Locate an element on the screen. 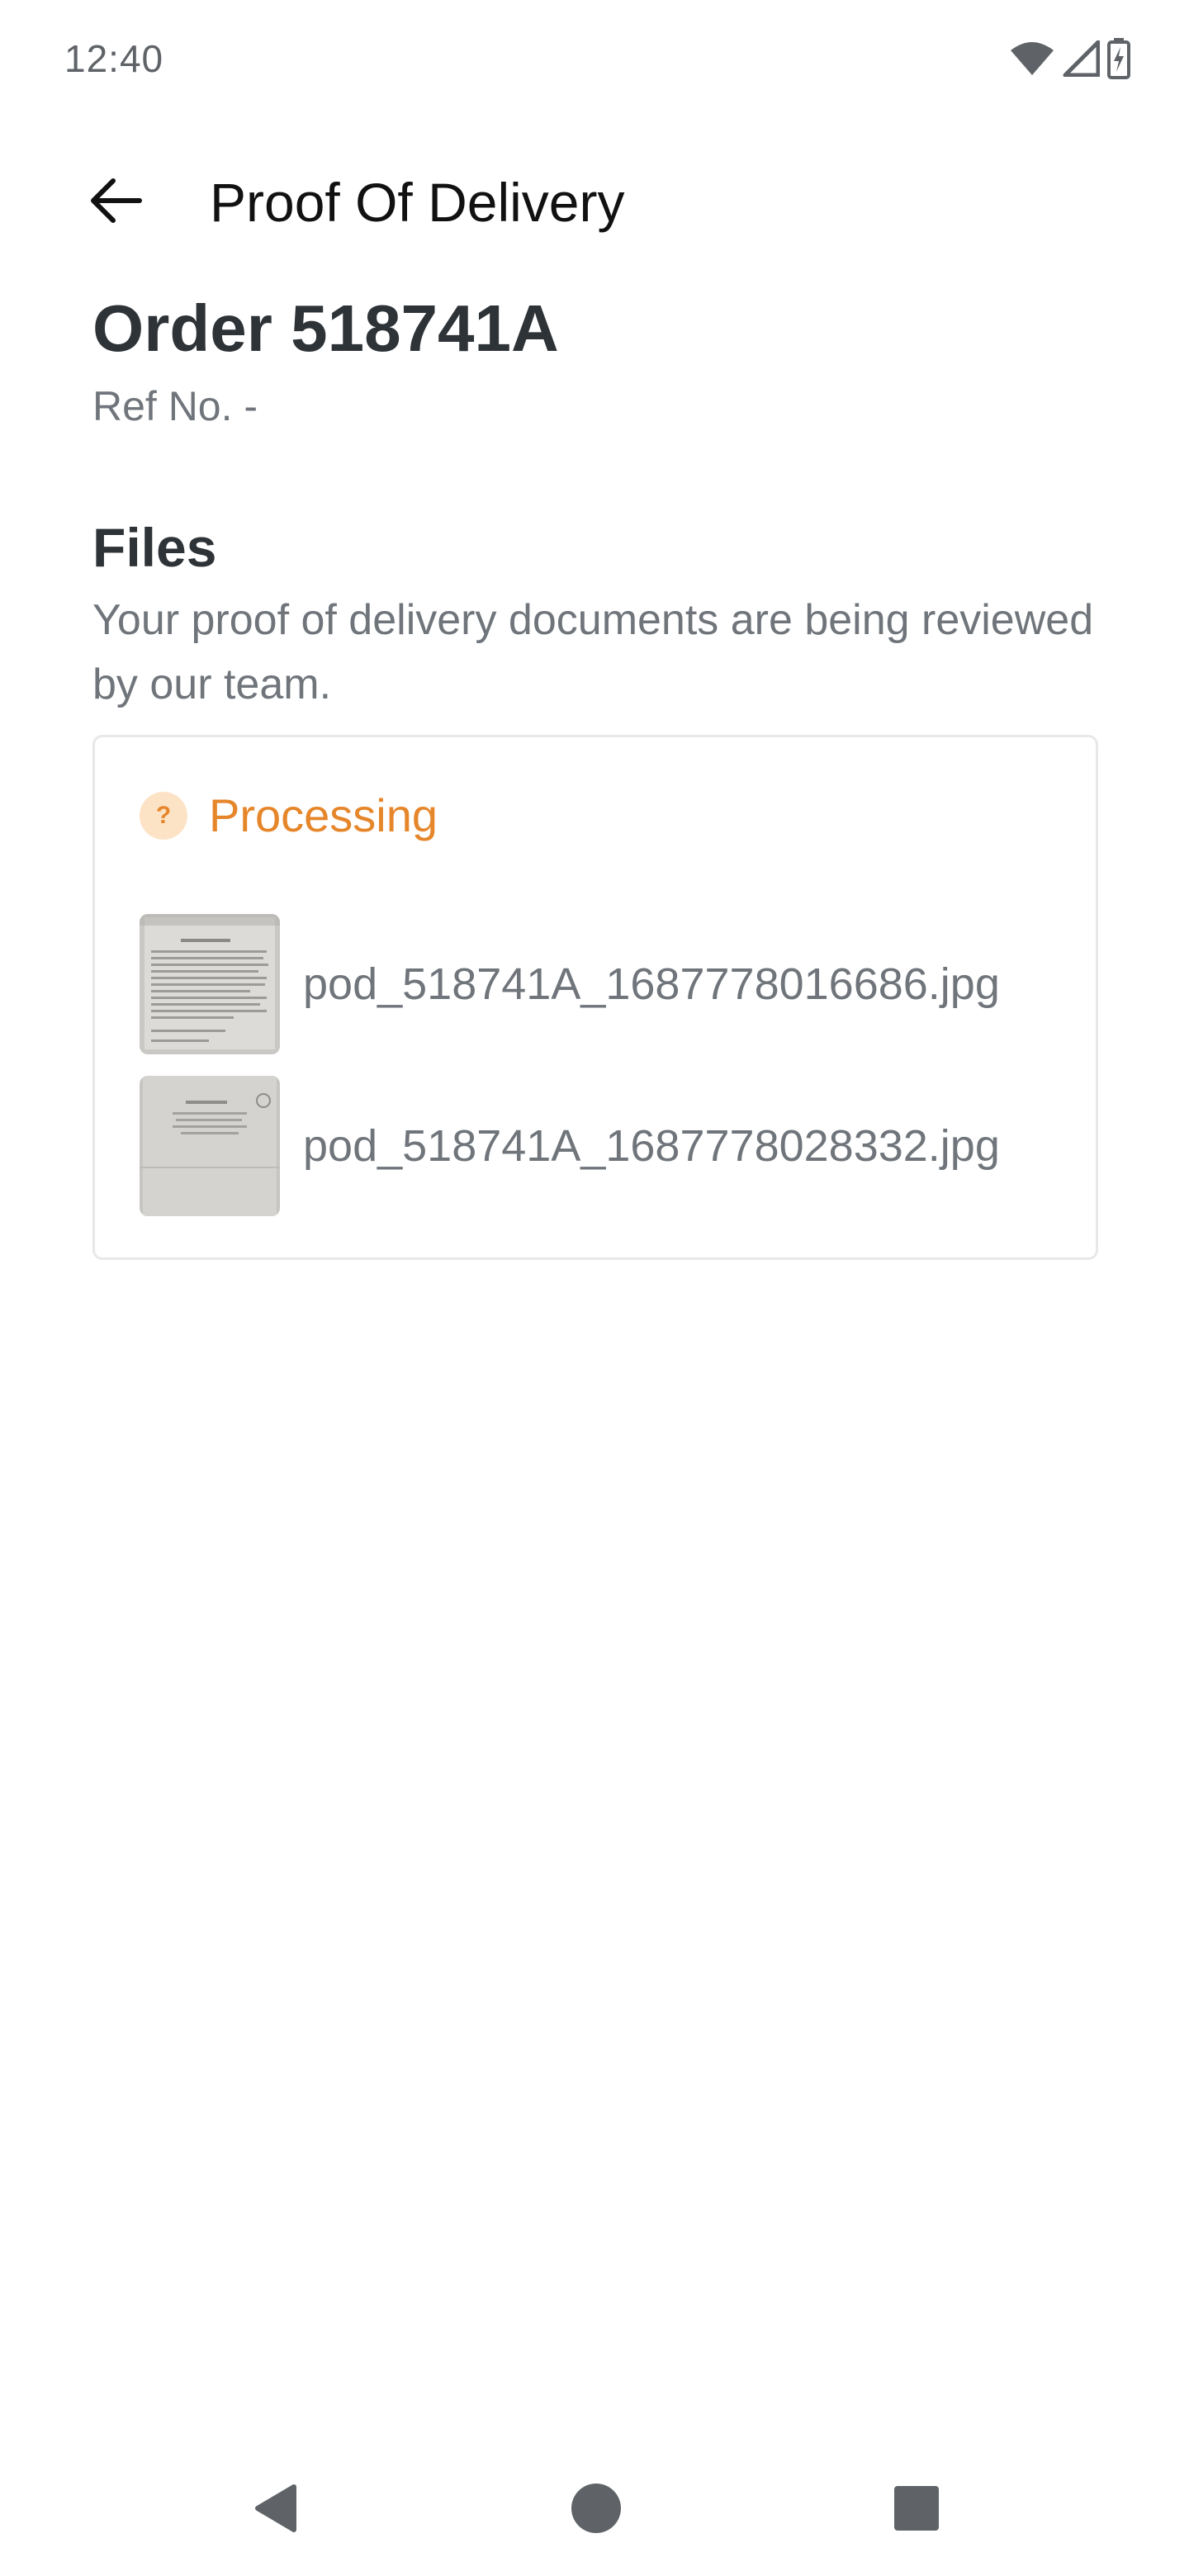  battery-charging-icon is located at coordinates (1118, 60).